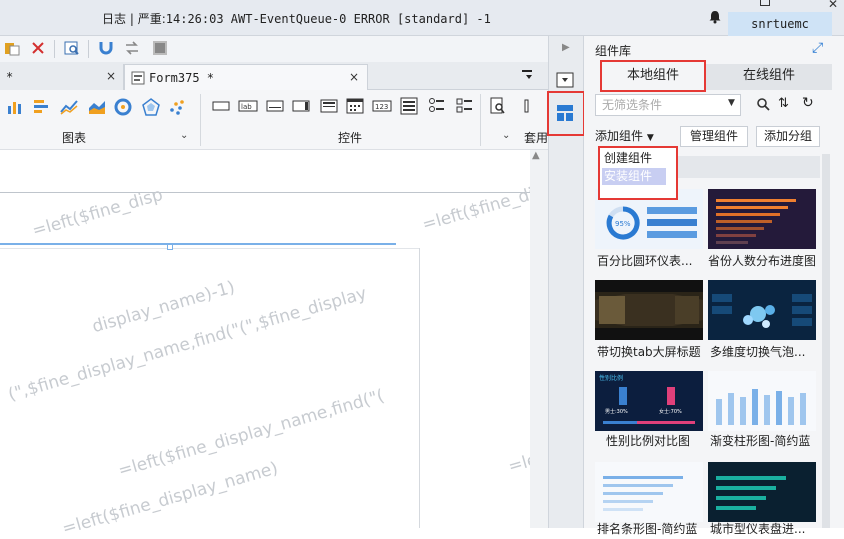 The width and height of the screenshot is (844, 539). I want to click on close-window-icon: ✕, so click(836, 5).